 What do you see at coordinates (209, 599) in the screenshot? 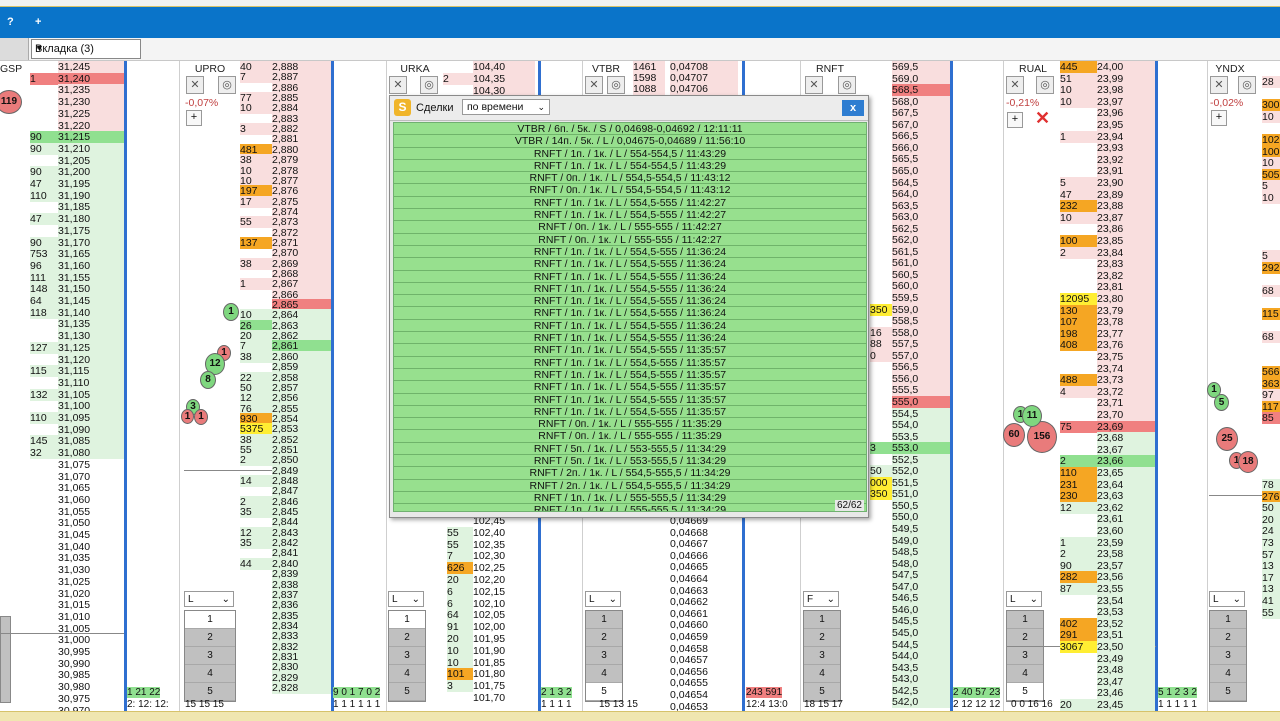
I see `upro-select: L ⌄` at bounding box center [209, 599].